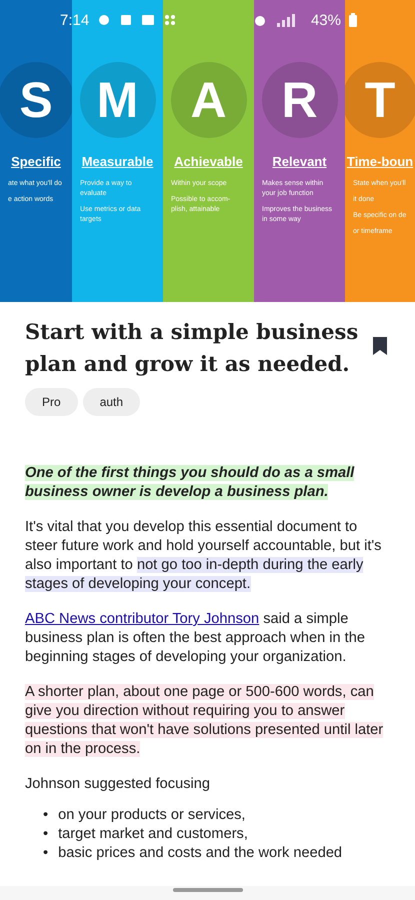  I want to click on paragraph: One of the first things you should do as a small business owner is develop a business plan., so click(190, 483).